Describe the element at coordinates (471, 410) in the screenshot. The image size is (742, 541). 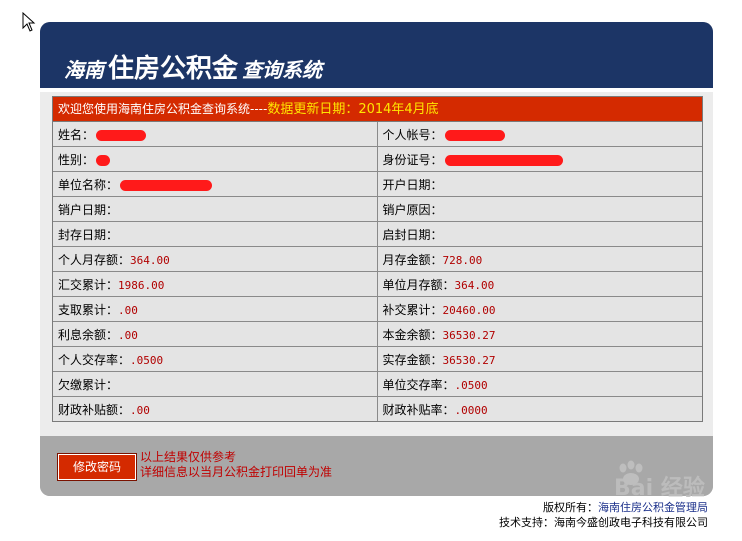
I see `field-value: .0000` at that location.